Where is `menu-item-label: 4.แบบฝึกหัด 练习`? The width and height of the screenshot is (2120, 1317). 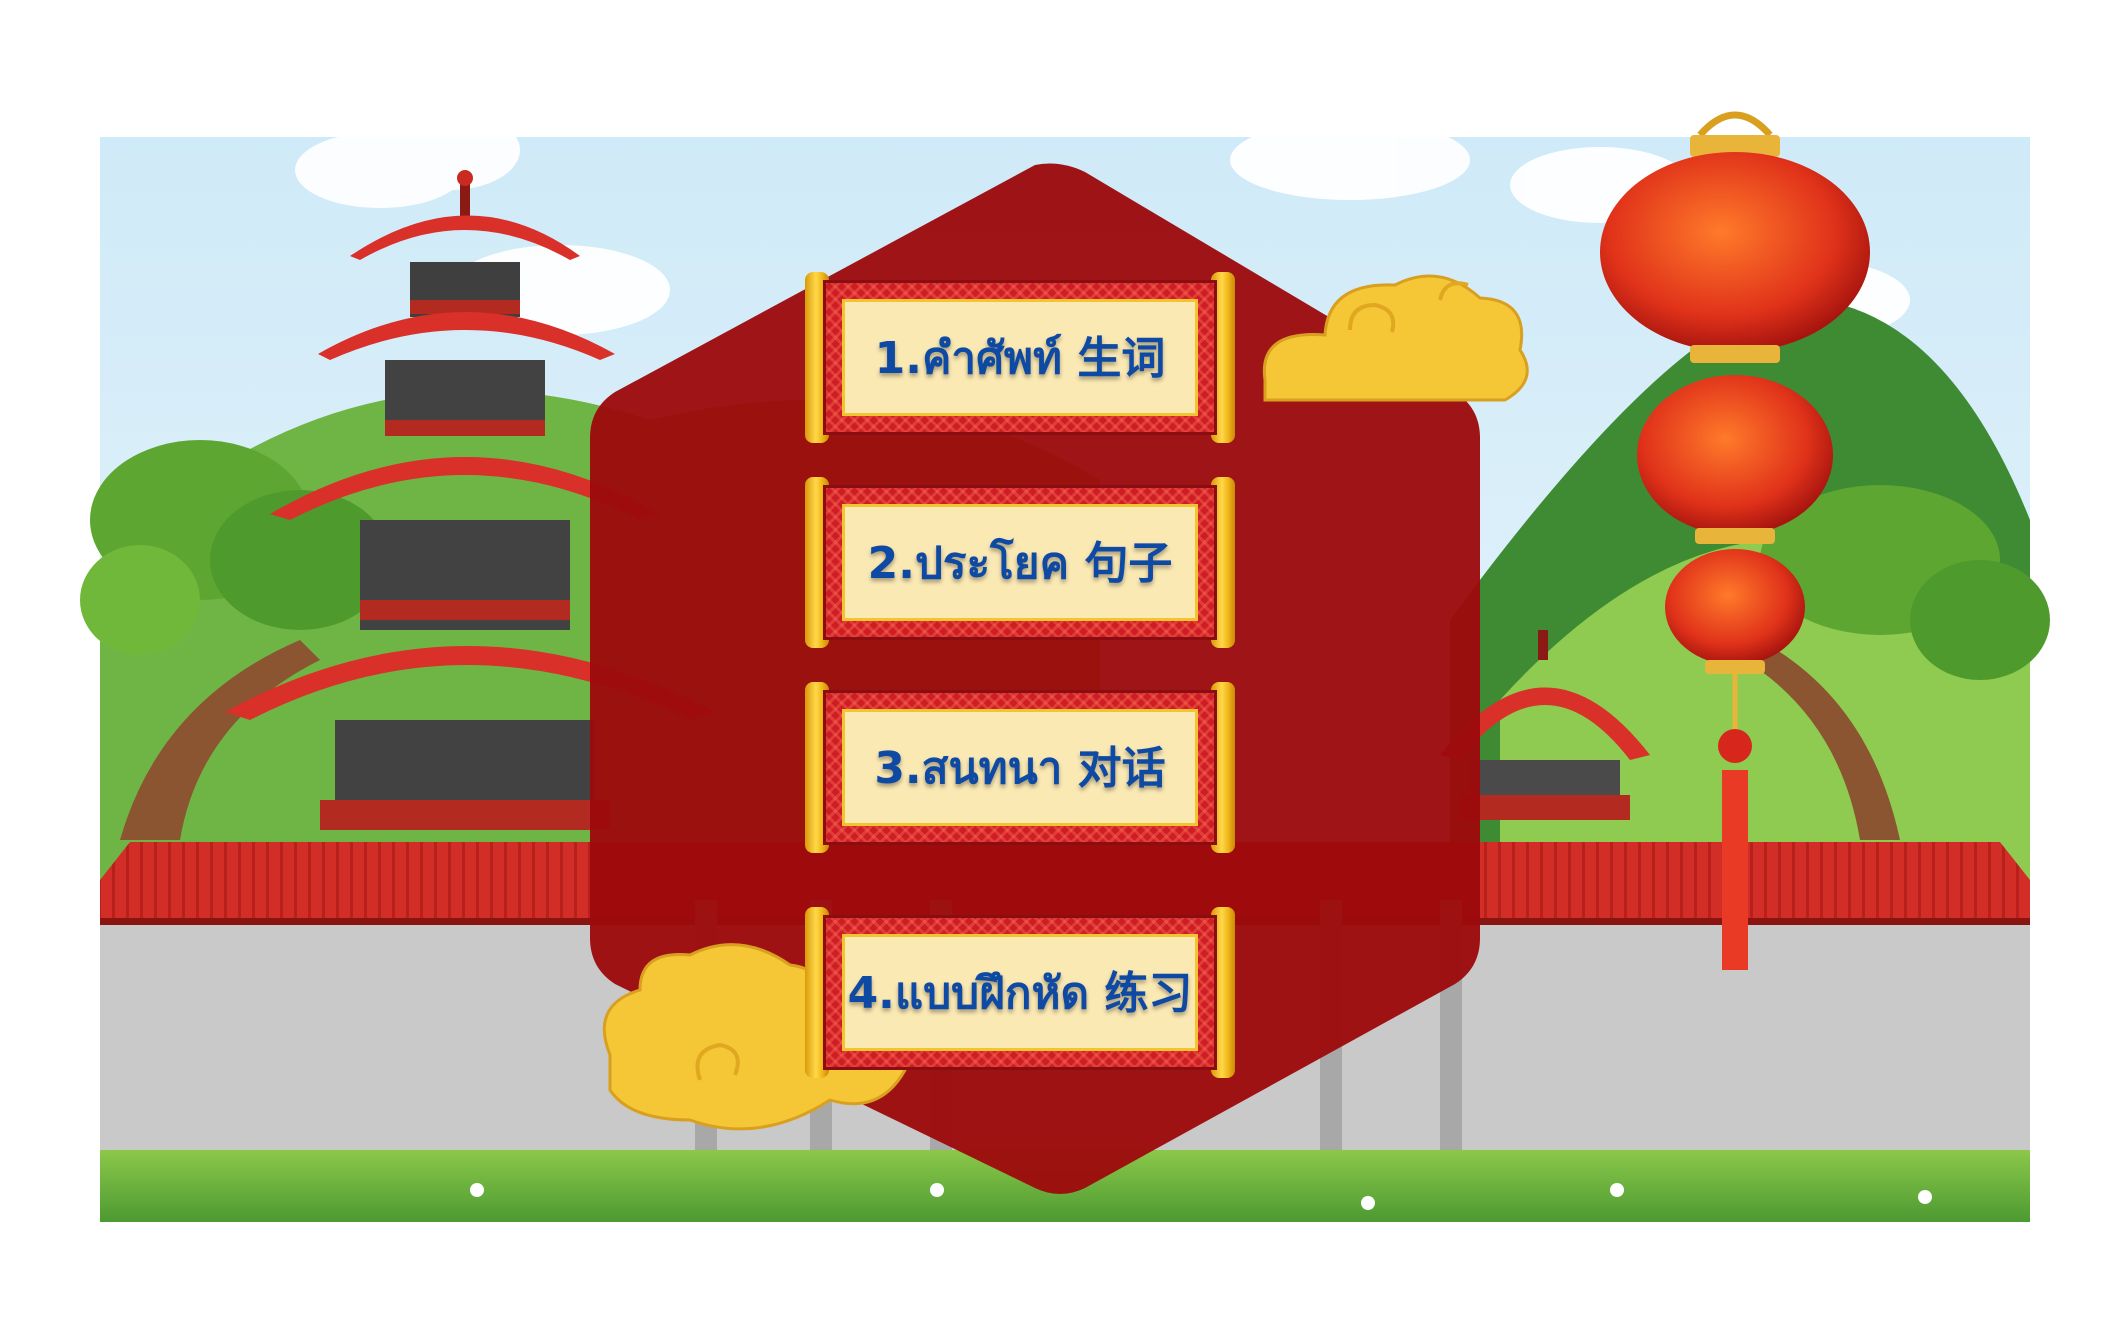 menu-item-label: 4.แบบฝึกหัด 练习 is located at coordinates (1020, 993).